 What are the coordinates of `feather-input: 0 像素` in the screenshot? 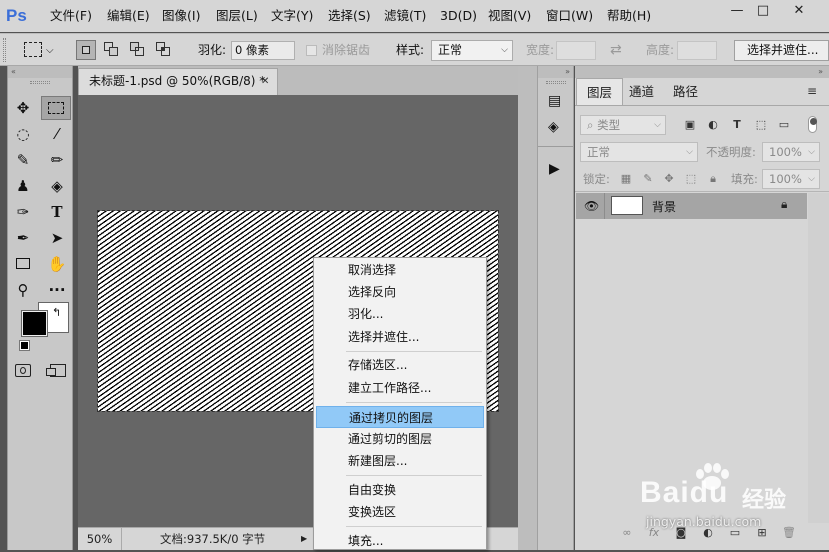 It's located at (263, 50).